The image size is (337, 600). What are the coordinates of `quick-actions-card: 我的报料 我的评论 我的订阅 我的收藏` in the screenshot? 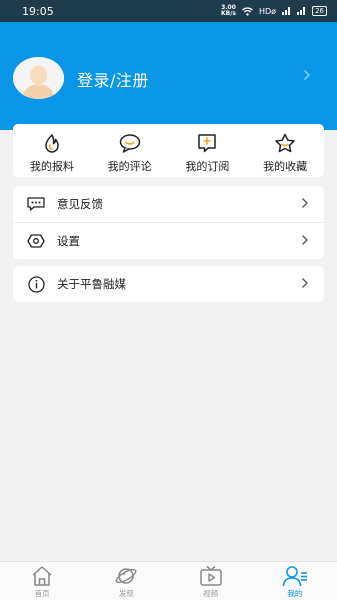 It's located at (168, 150).